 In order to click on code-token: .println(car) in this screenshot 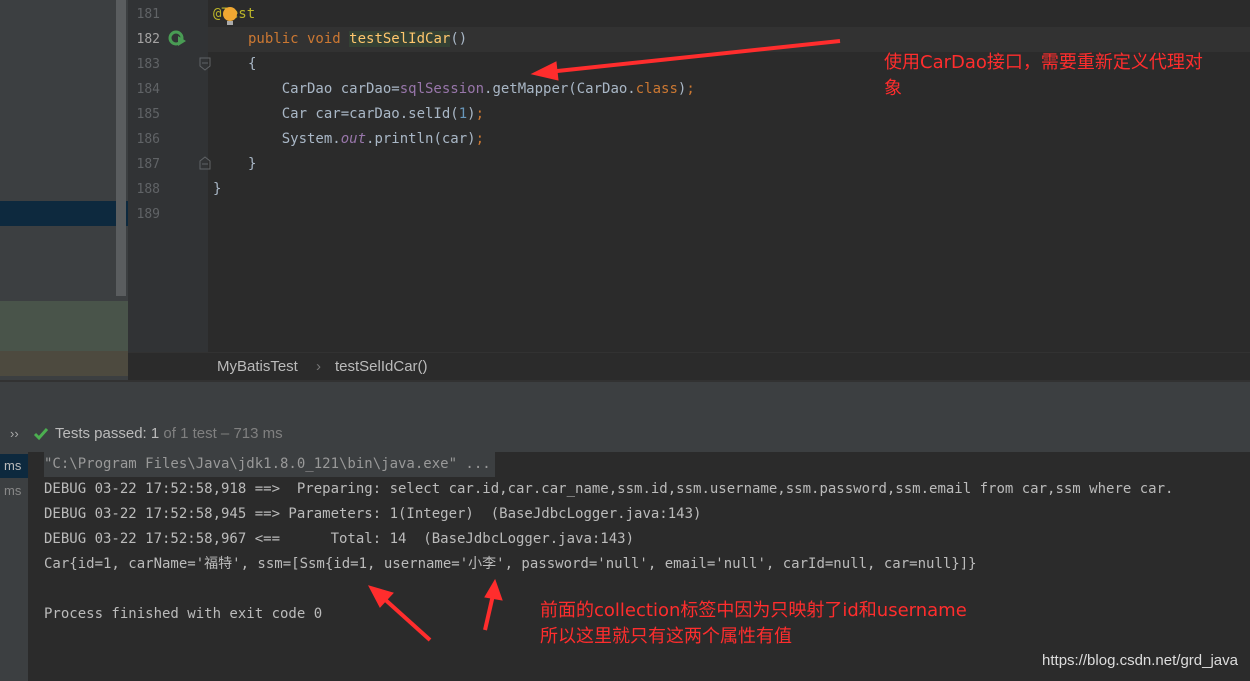, I will do `click(421, 139)`.